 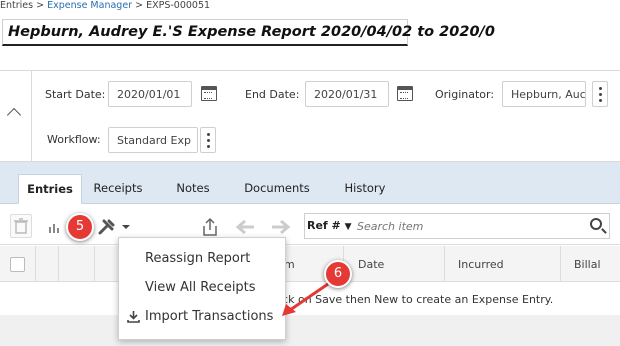 What do you see at coordinates (371, 264) in the screenshot?
I see `column-header-date: Date` at bounding box center [371, 264].